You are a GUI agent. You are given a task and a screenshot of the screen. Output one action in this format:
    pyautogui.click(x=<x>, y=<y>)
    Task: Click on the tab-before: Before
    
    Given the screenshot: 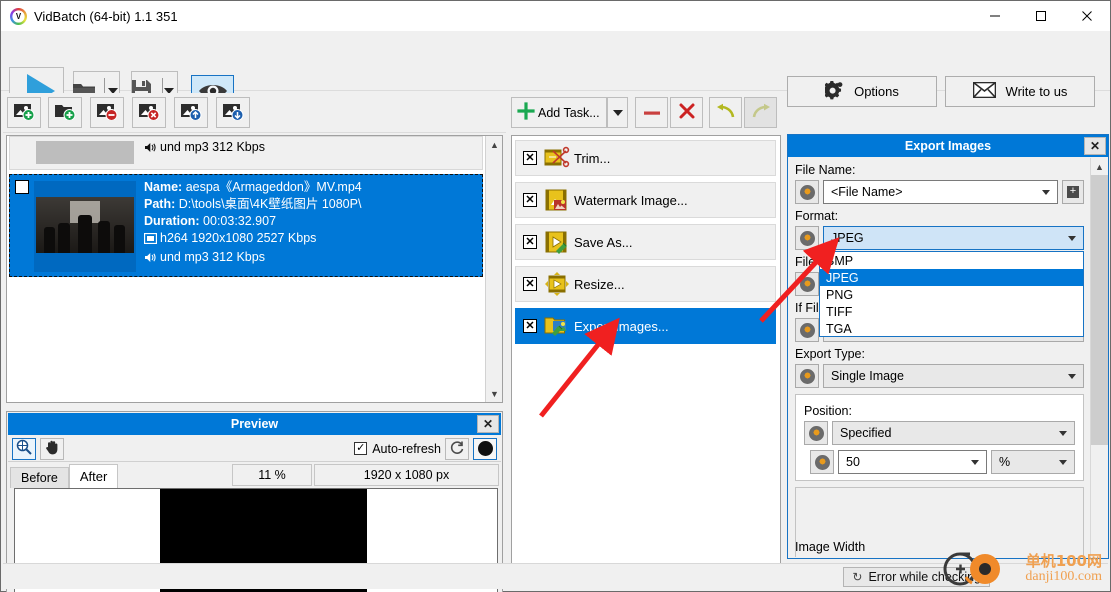 What is the action you would take?
    pyautogui.click(x=39, y=477)
    